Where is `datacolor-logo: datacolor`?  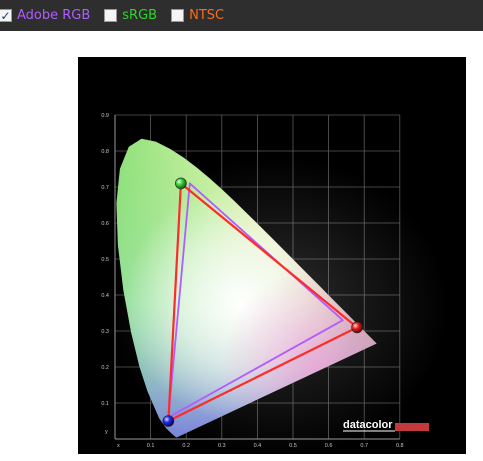
datacolor-logo: datacolor is located at coordinates (386, 425).